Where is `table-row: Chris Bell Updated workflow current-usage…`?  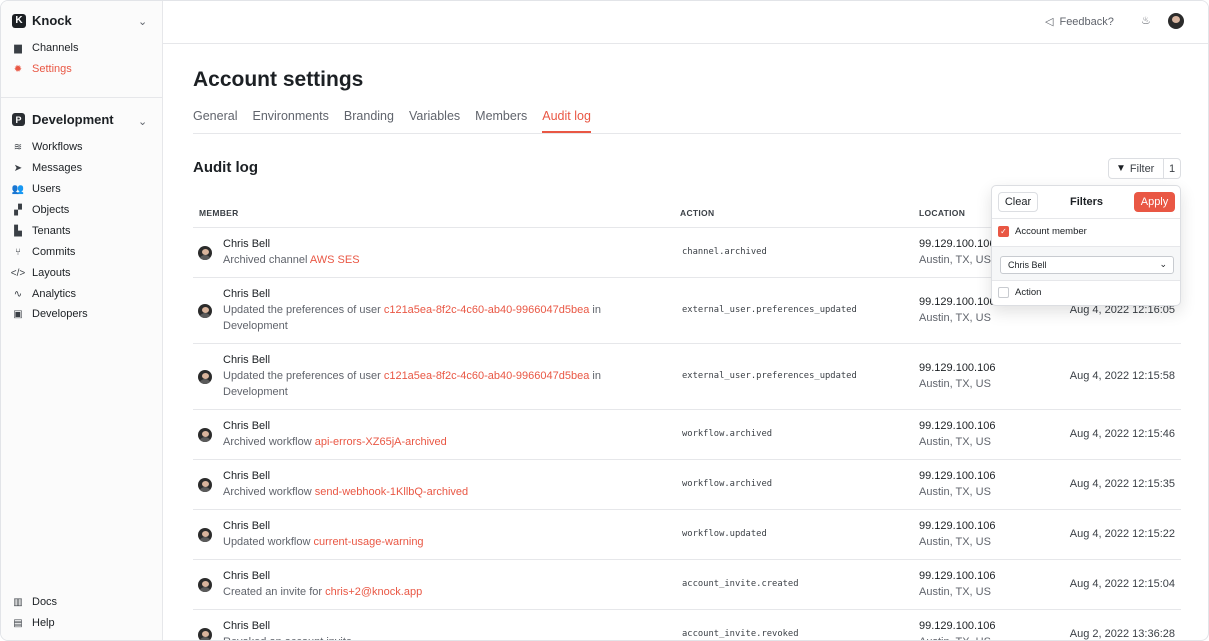
table-row: Chris Bell Updated workflow current-usage… is located at coordinates (687, 535).